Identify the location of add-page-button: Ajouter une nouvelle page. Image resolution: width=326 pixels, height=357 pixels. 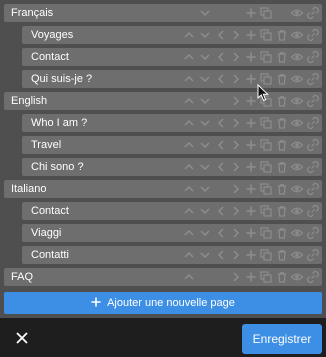
(163, 303).